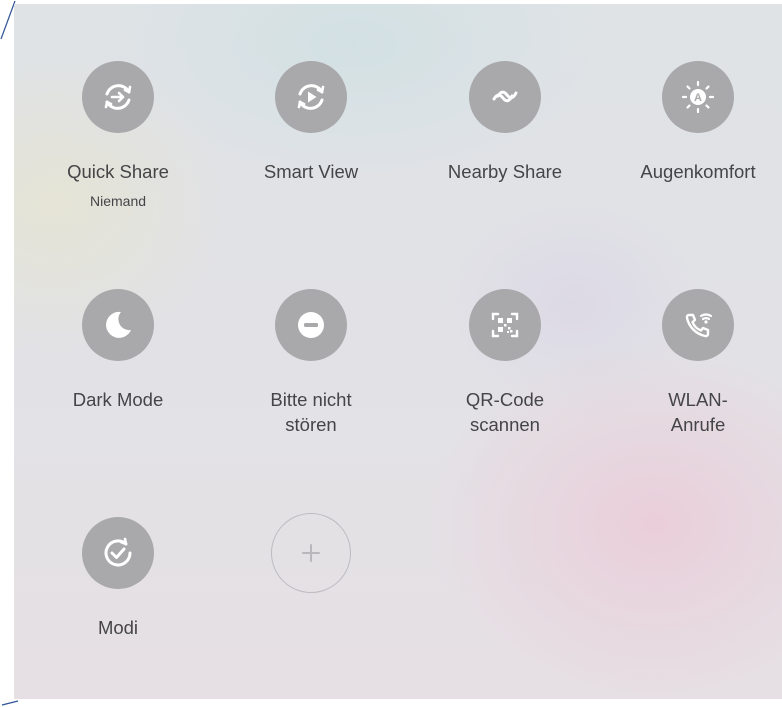  Describe the element at coordinates (118, 97) in the screenshot. I see `quick-share-icon` at that location.